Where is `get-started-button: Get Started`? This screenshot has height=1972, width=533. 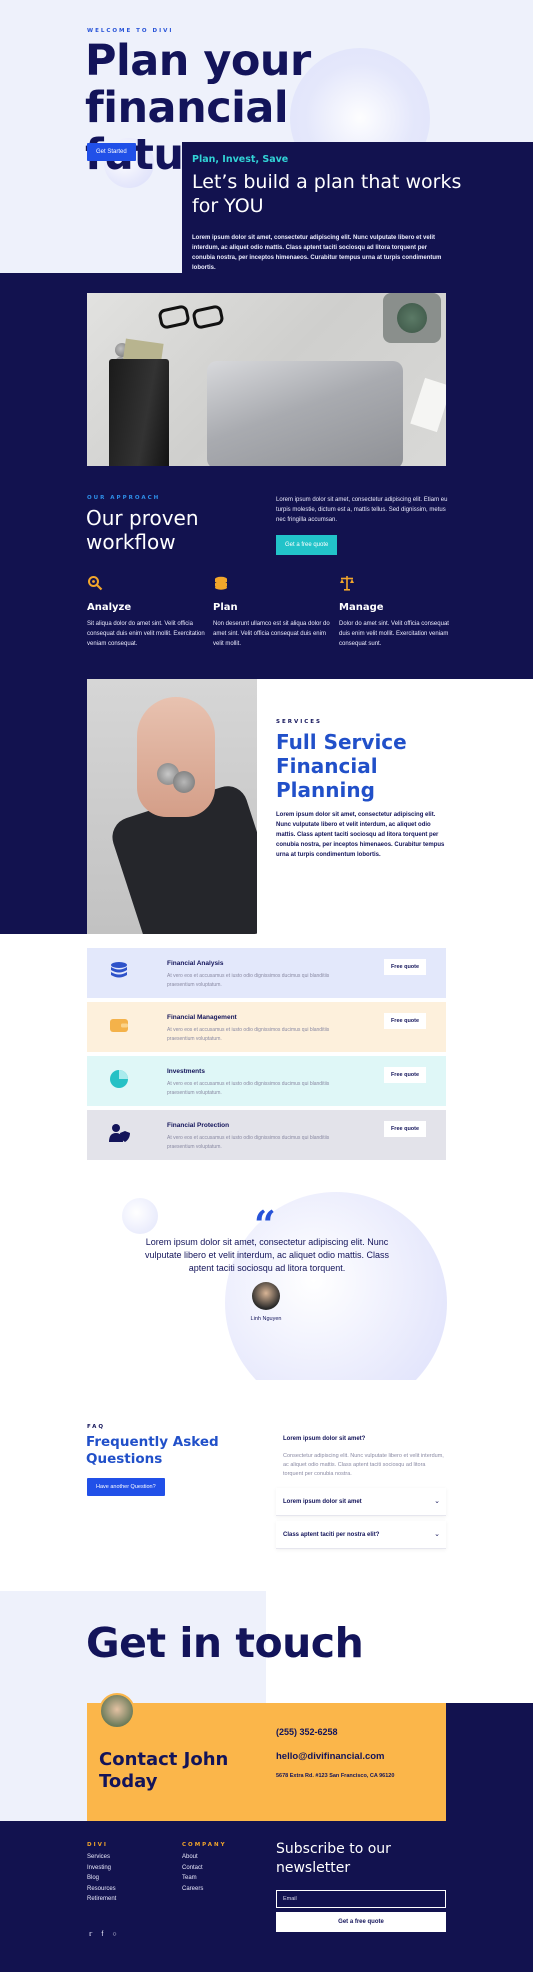 get-started-button: Get Started is located at coordinates (111, 152).